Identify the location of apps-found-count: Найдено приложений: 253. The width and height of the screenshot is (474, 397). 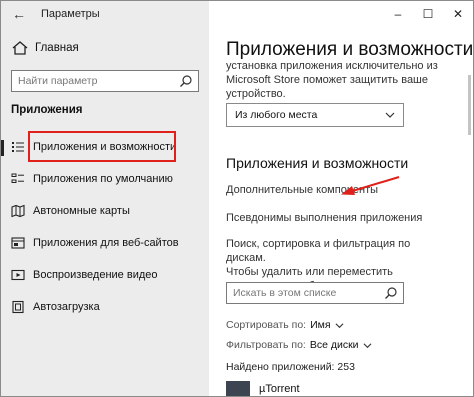
(290, 367).